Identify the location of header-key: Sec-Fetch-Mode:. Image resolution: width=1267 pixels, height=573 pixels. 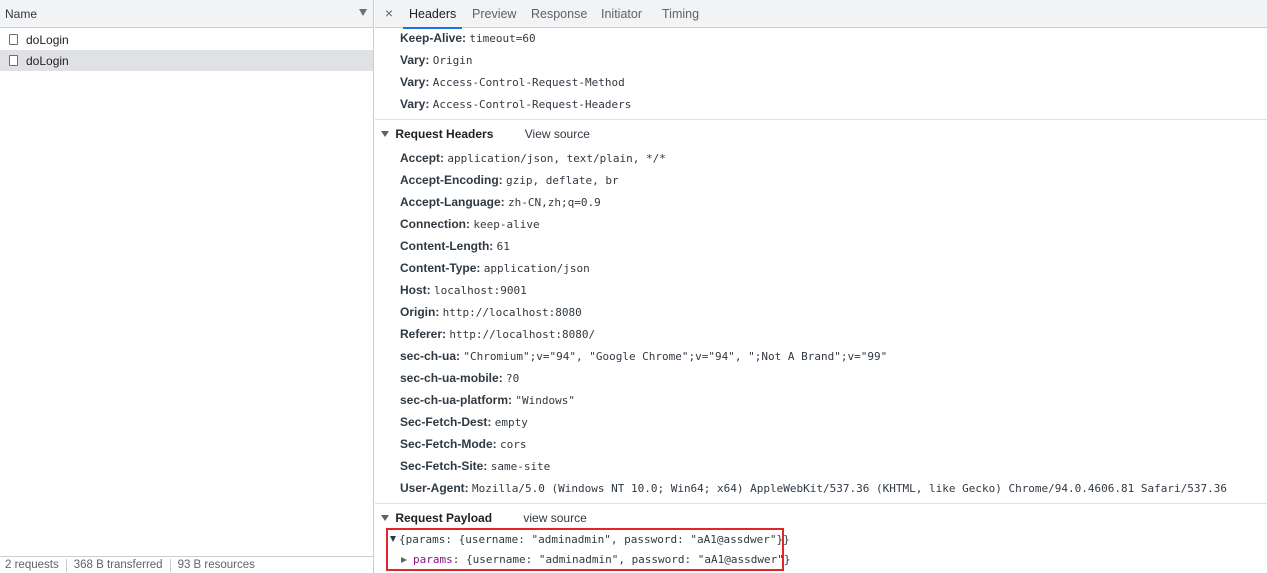
(448, 444).